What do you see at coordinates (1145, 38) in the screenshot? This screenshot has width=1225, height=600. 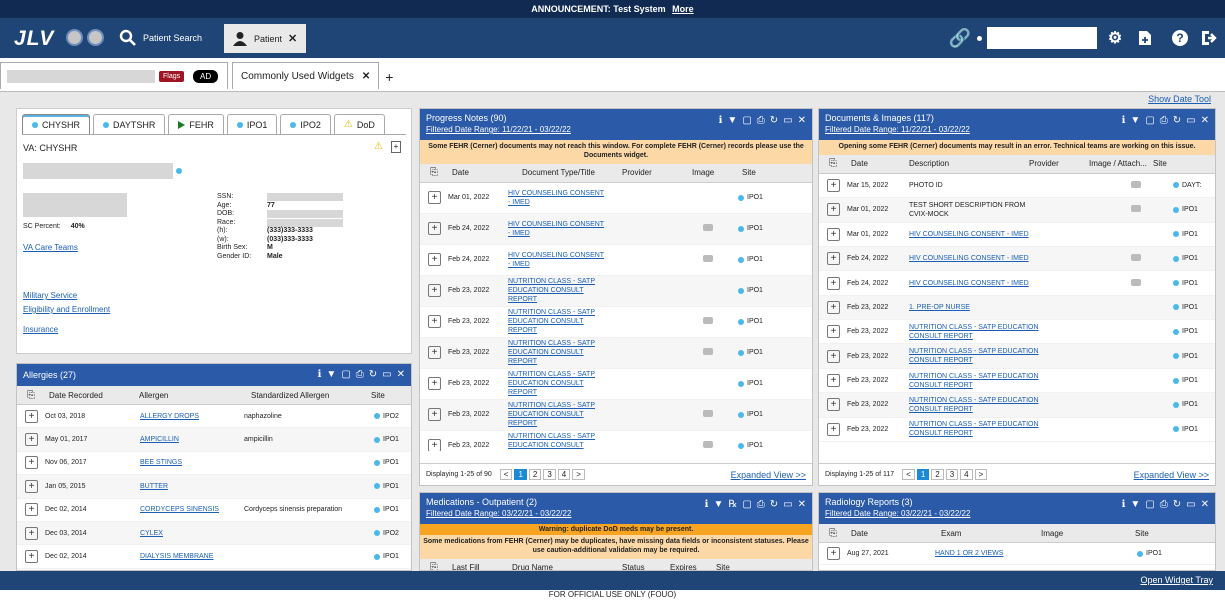 I see `document-add-icon` at bounding box center [1145, 38].